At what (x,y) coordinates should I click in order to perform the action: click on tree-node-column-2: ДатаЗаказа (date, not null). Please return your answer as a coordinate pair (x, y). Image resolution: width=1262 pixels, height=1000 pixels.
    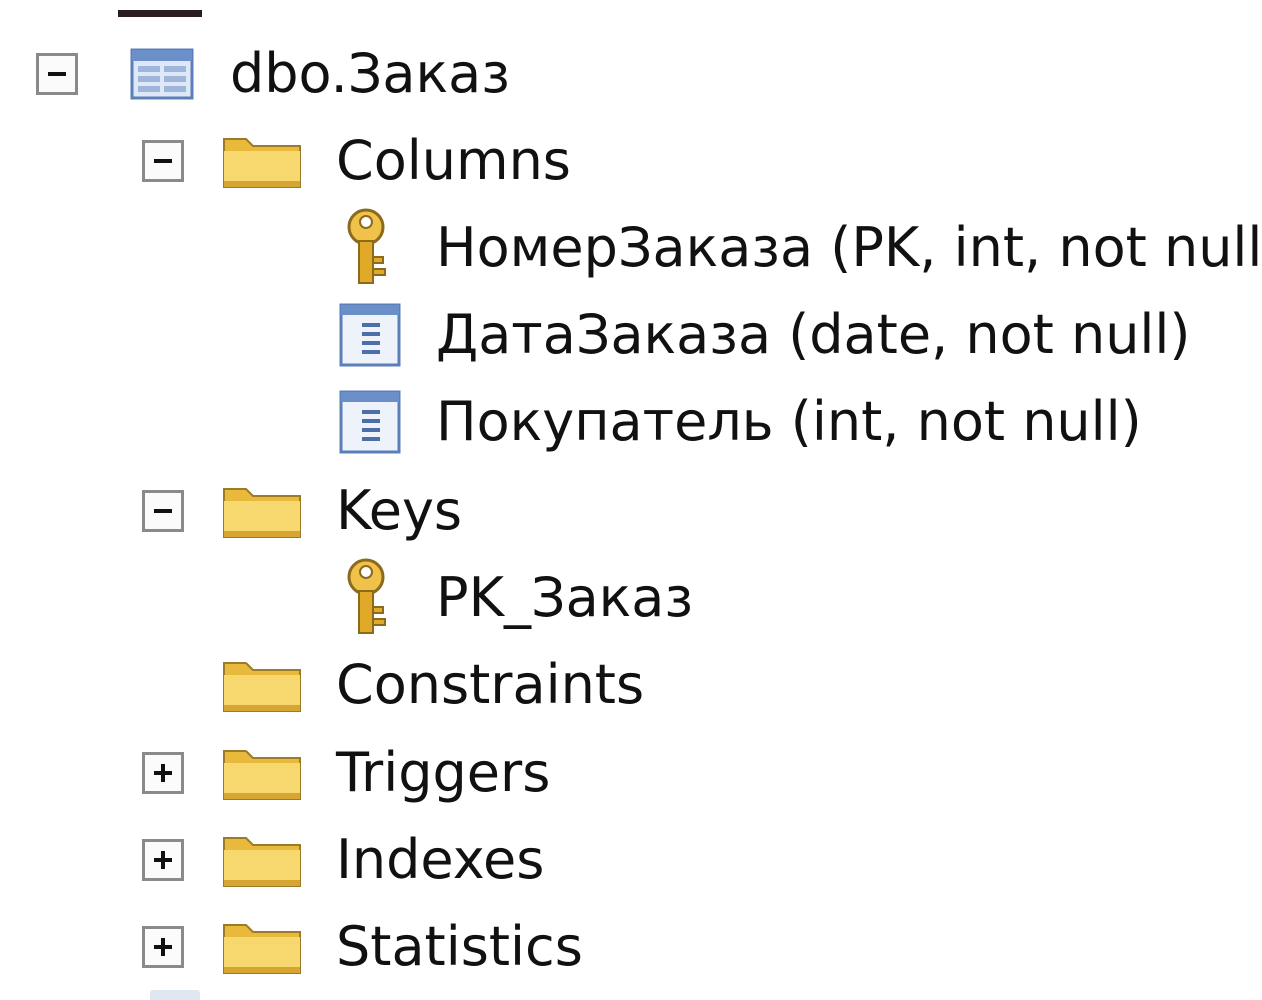
    Looking at the image, I should click on (764, 335).